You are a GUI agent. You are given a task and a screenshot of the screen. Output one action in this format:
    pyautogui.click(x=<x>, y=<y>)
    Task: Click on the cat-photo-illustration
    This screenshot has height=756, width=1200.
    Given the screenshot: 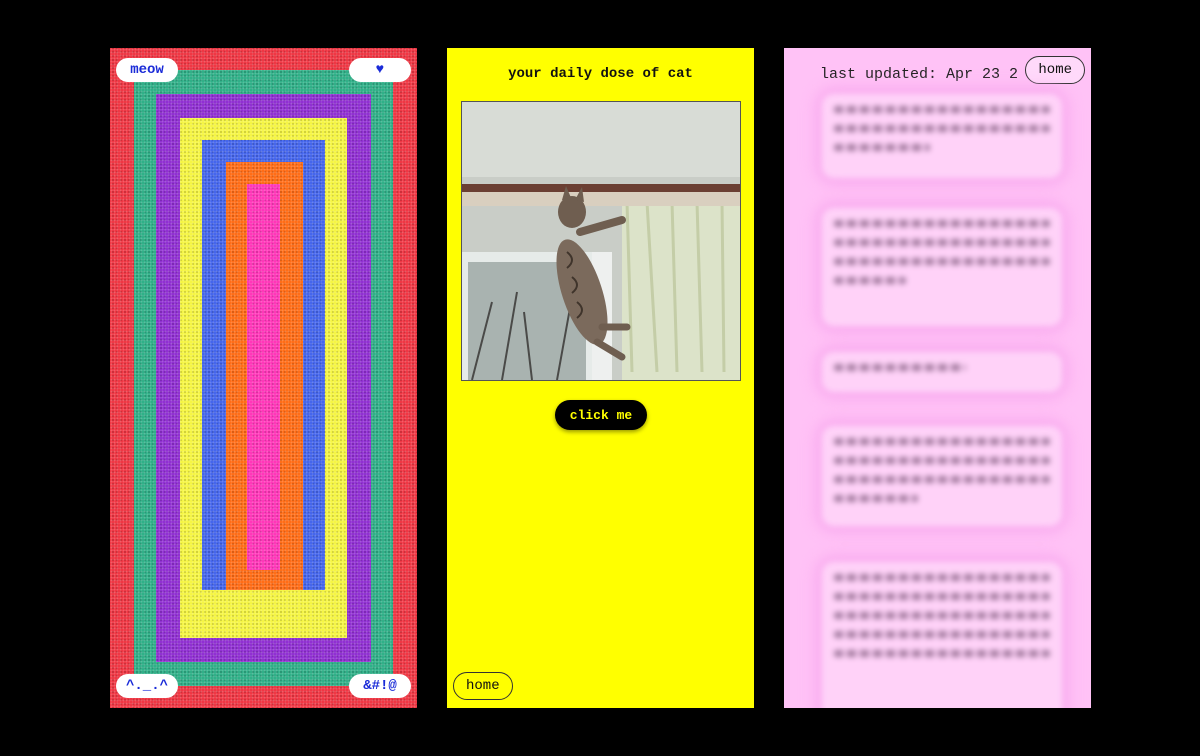 What is the action you would take?
    pyautogui.click(x=601, y=241)
    